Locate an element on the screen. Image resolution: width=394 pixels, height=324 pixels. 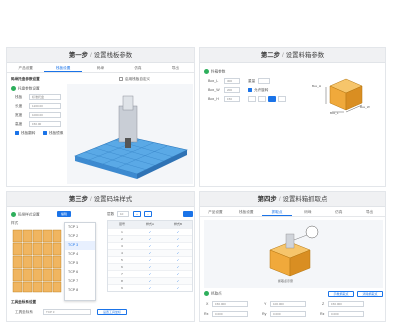
stack-pattern-view is located at coordinates (37, 261).